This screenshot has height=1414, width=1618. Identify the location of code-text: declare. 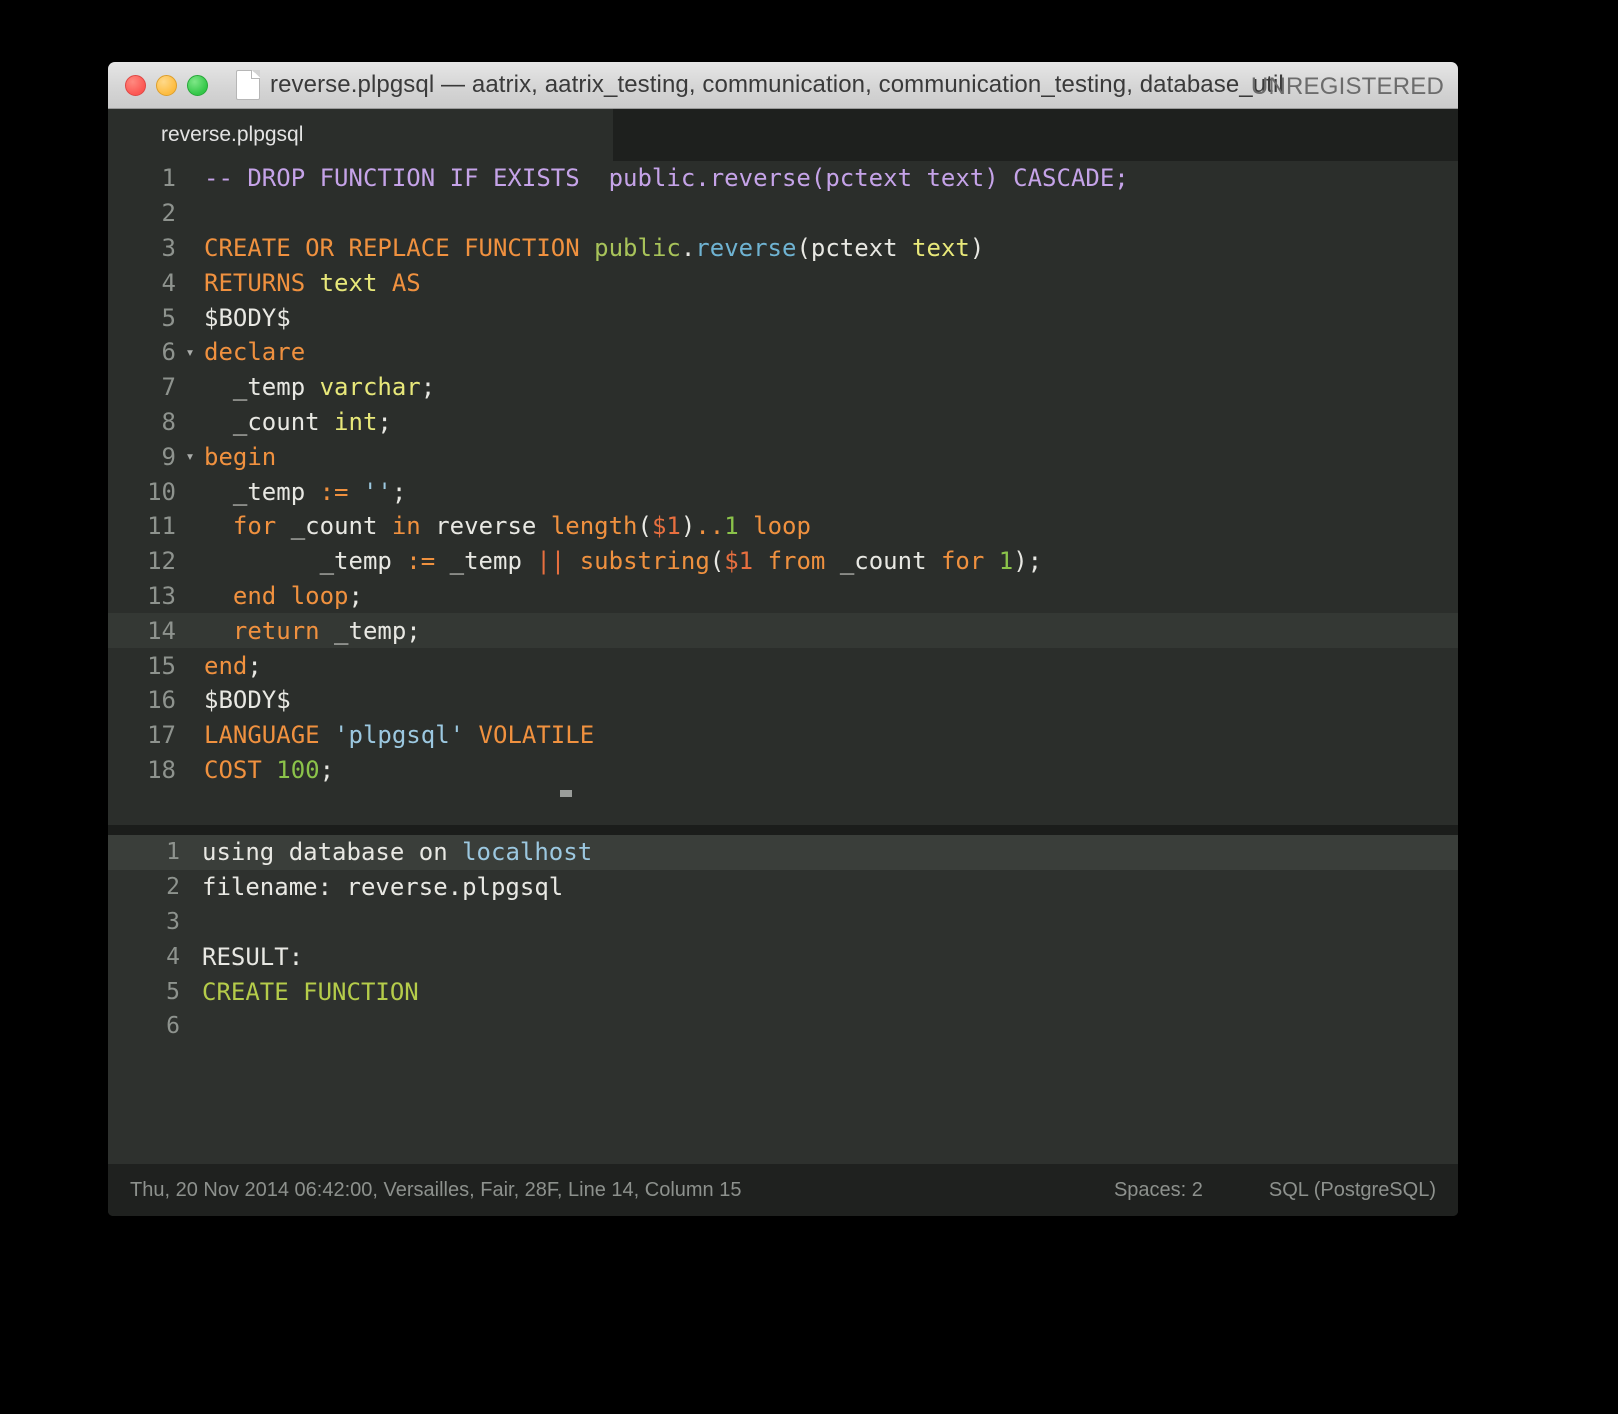
(255, 352).